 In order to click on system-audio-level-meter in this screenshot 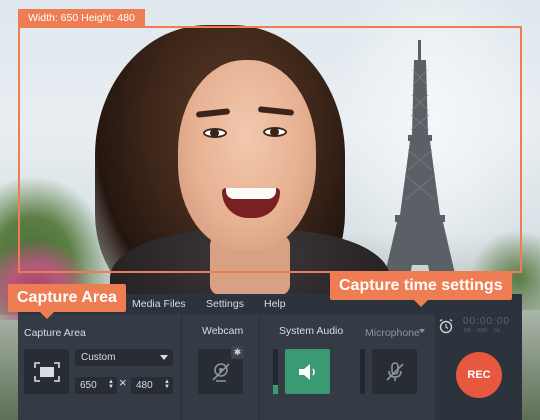, I will do `click(275, 371)`.